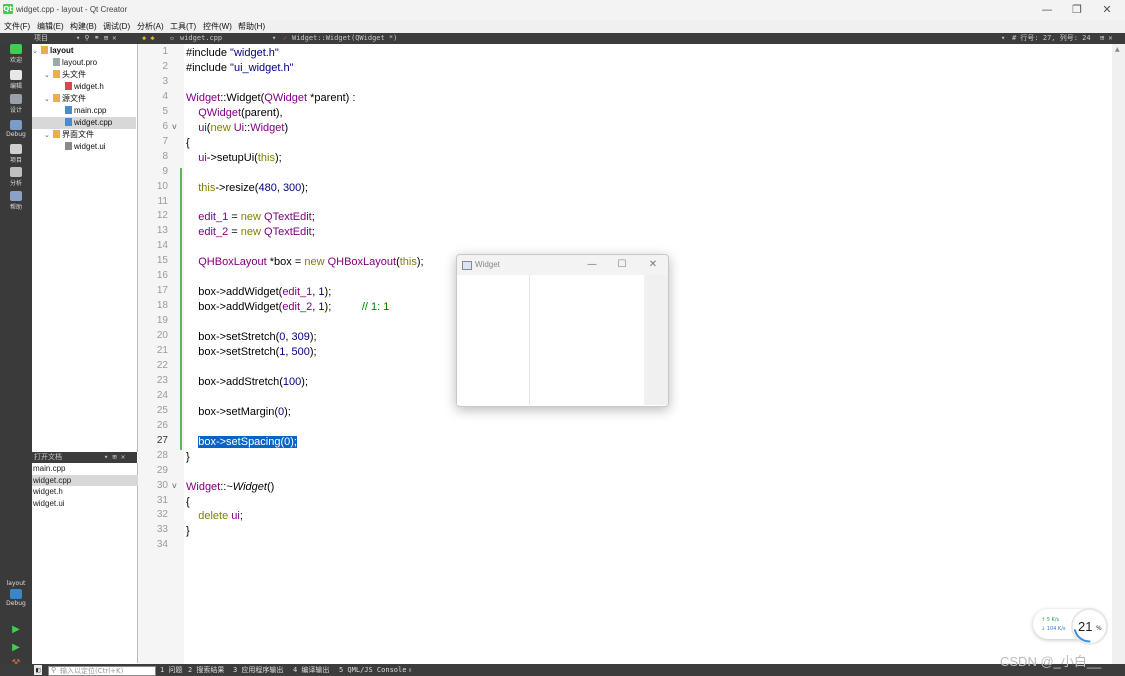 This screenshot has height=676, width=1125. What do you see at coordinates (270, 98) in the screenshot?
I see `code-line: Widget::Widget(QWidget *parent) :` at bounding box center [270, 98].